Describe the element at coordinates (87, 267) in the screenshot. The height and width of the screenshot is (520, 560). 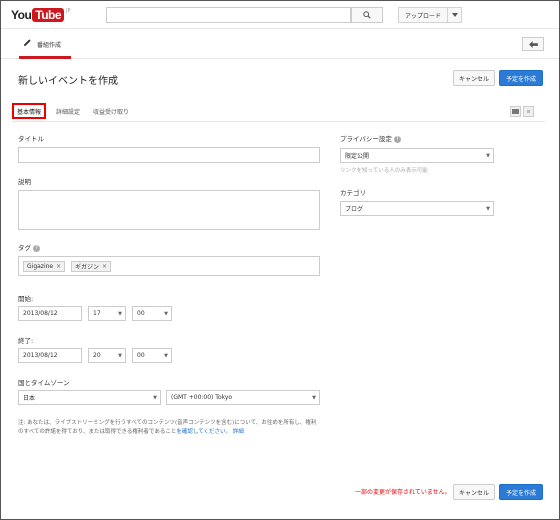
I see `tag-chip-label: ギガジン` at that location.